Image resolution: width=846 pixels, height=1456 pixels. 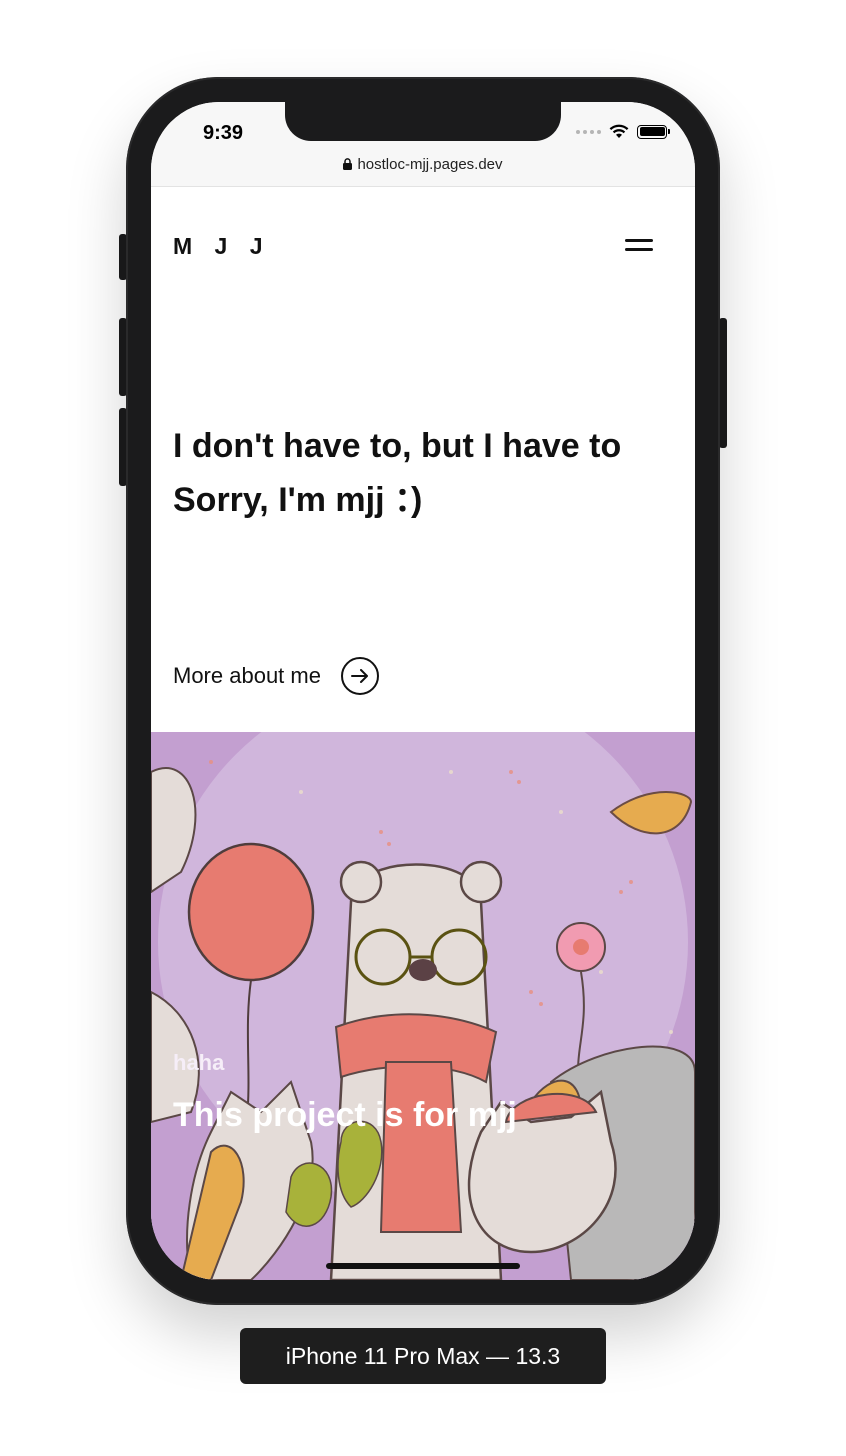 What do you see at coordinates (423, 1356) in the screenshot?
I see `device-label: iPhone 11 Pro Max — 13.3` at bounding box center [423, 1356].